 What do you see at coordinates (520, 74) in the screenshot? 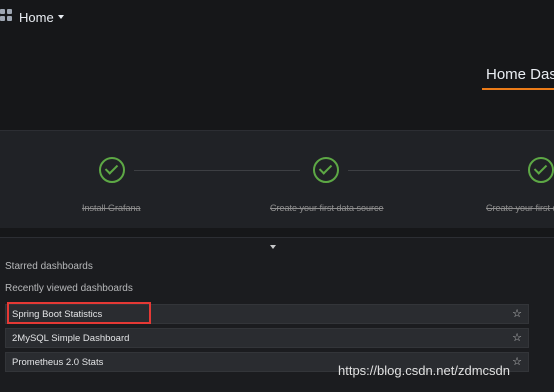
I see `page-title-text: Home Dashboard` at bounding box center [520, 74].